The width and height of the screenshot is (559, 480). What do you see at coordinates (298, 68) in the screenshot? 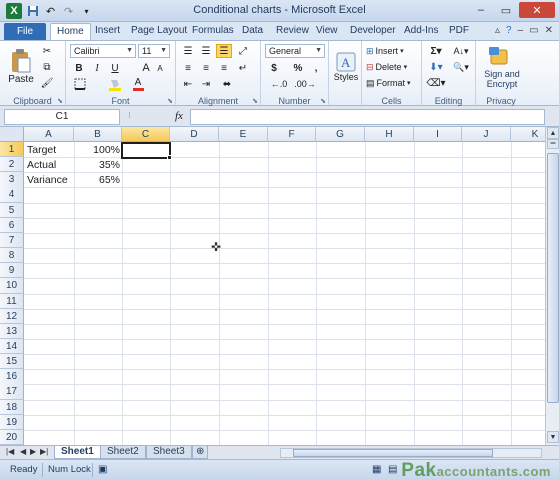
I see `percent-button: %` at bounding box center [298, 68].